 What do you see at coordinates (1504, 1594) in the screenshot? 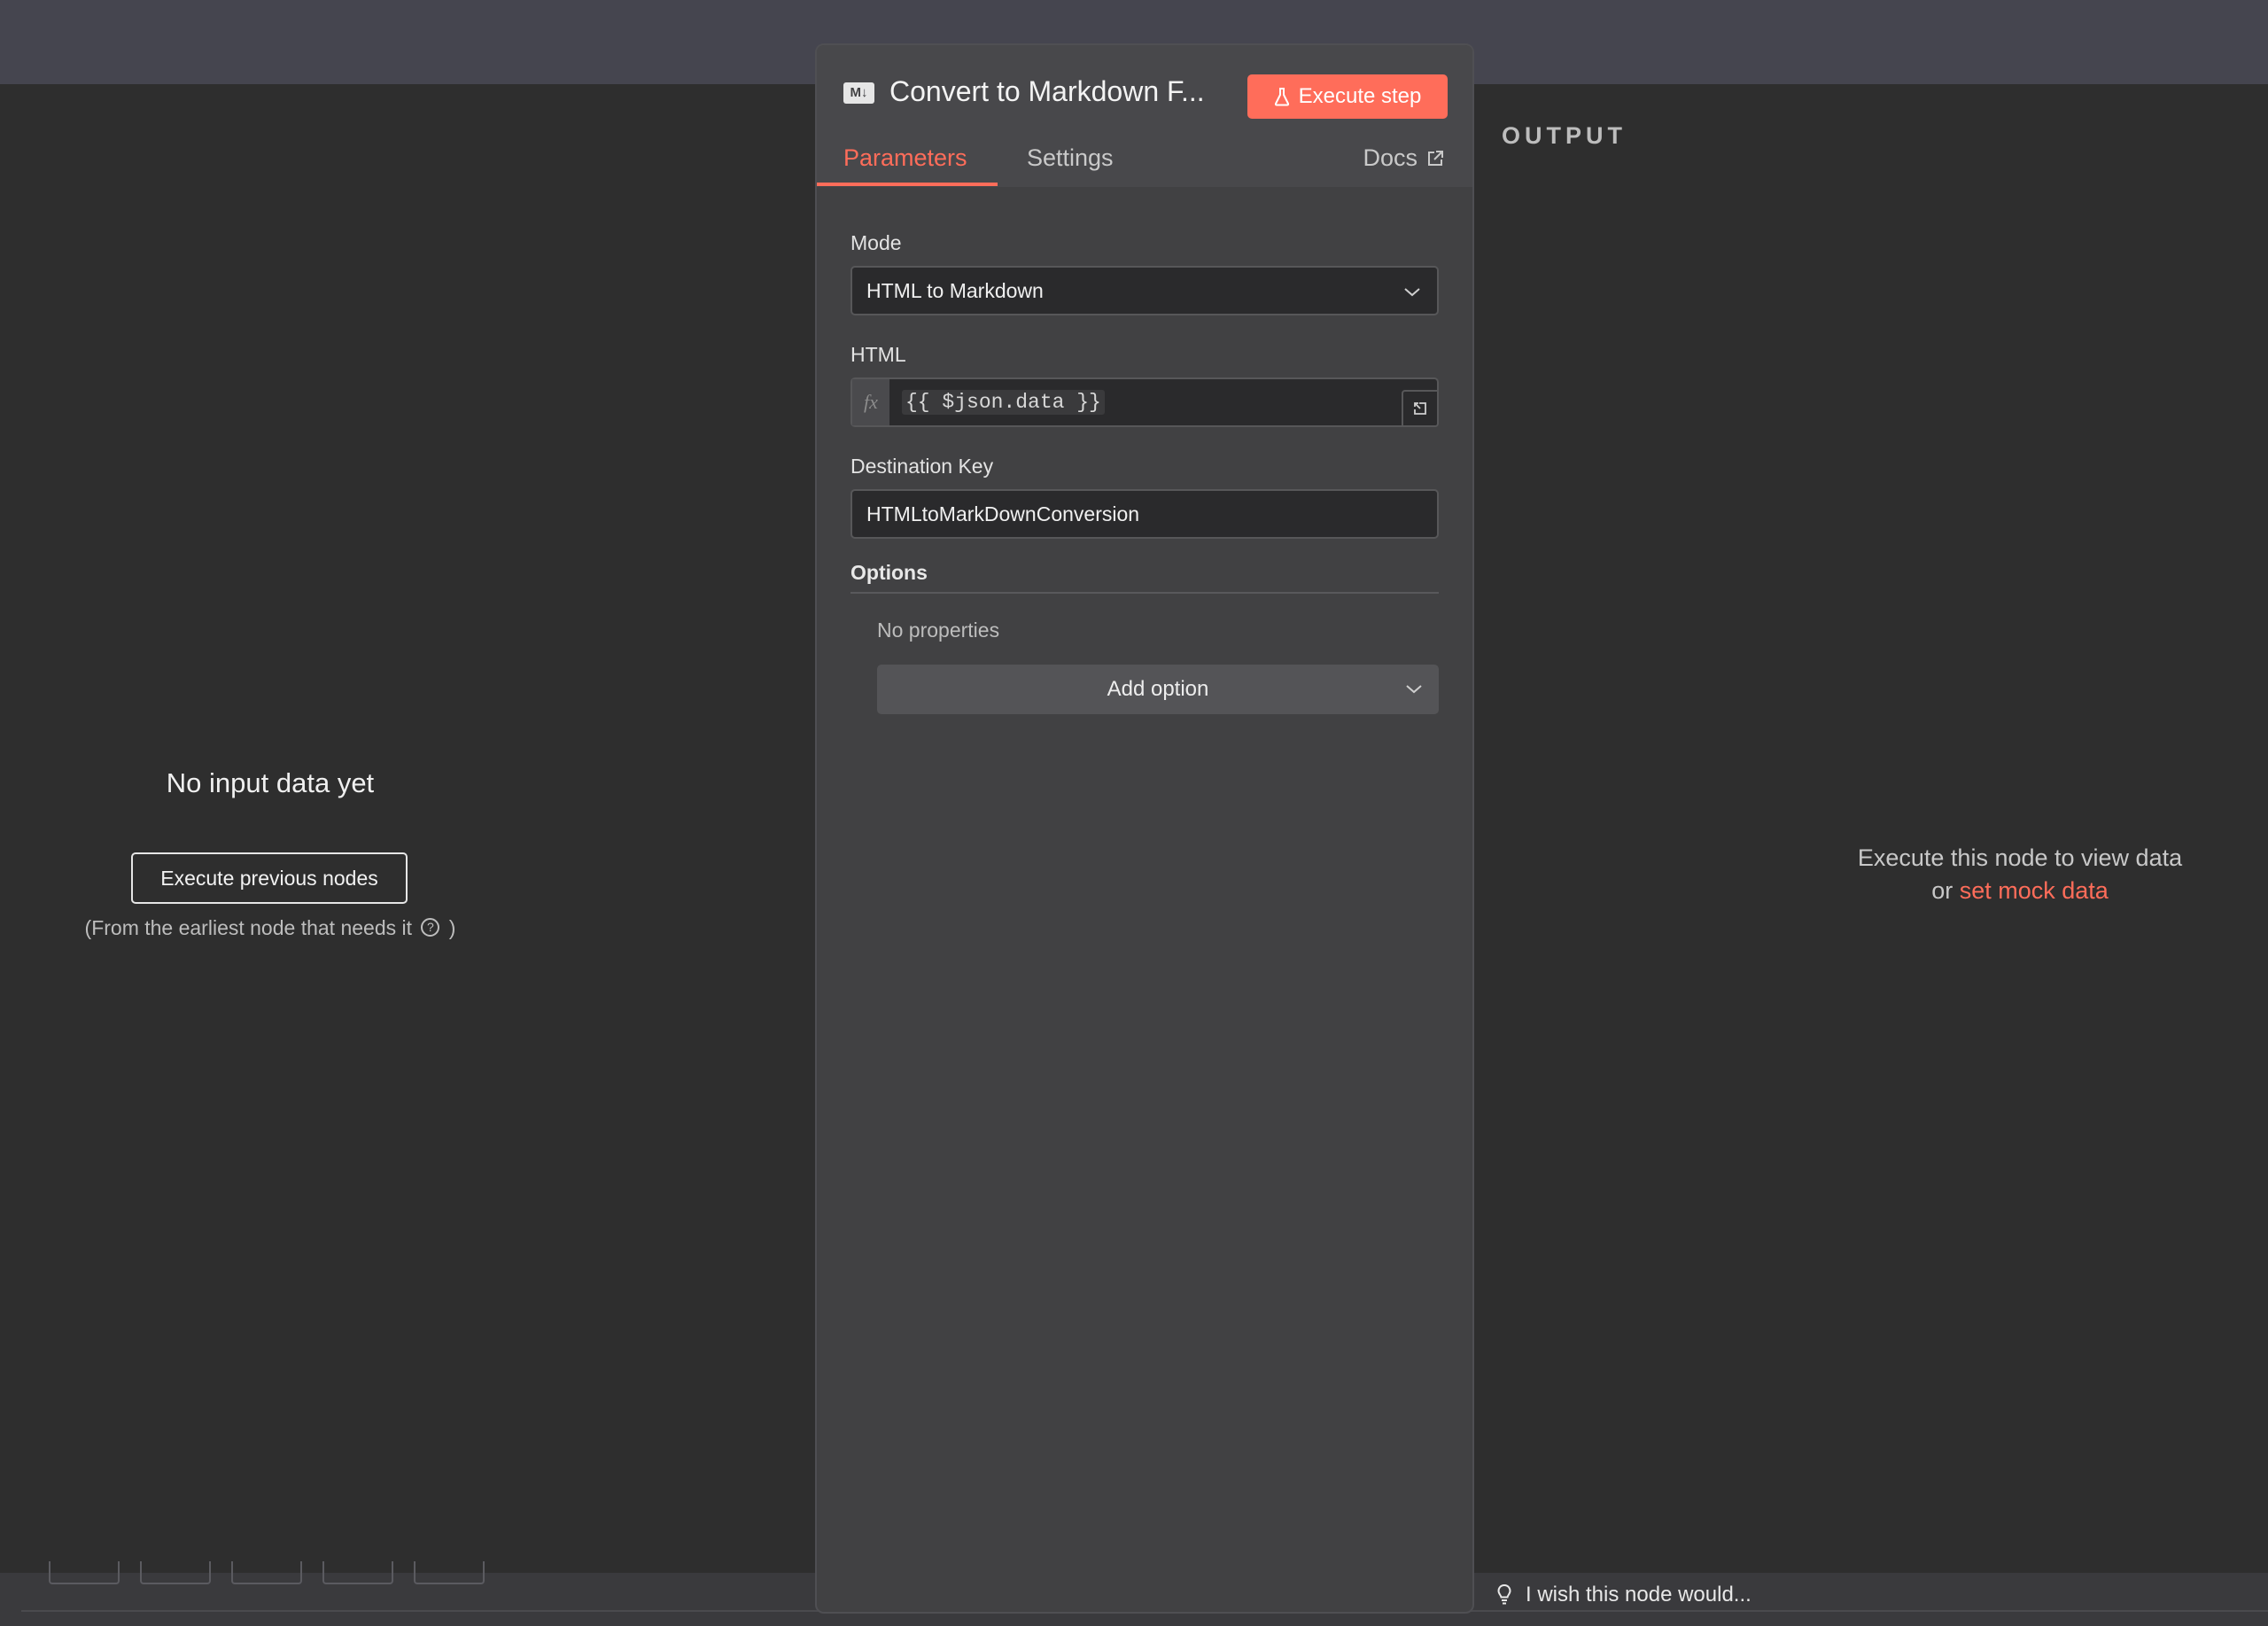
I see `lightbulb-icon` at bounding box center [1504, 1594].